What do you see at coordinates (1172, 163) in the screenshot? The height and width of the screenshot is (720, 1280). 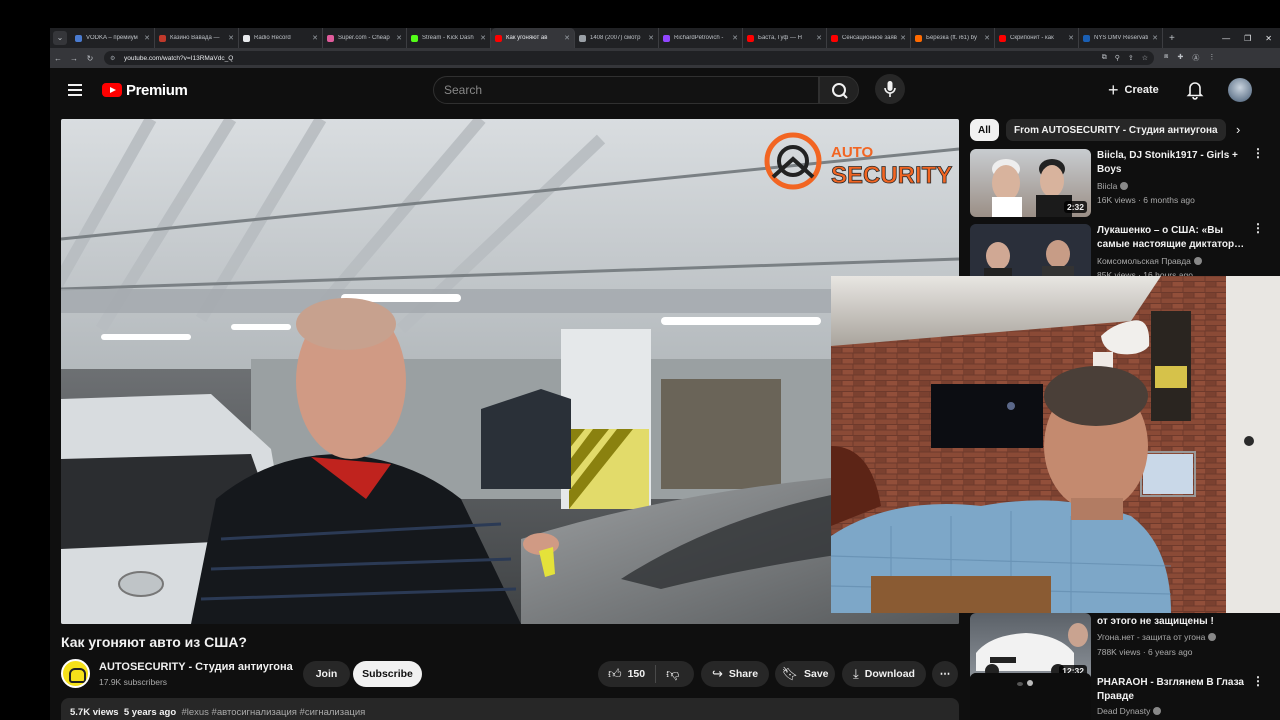 I see `rec-title: Biicla, DJ Stonik1917 - Girls + Boys` at bounding box center [1172, 163].